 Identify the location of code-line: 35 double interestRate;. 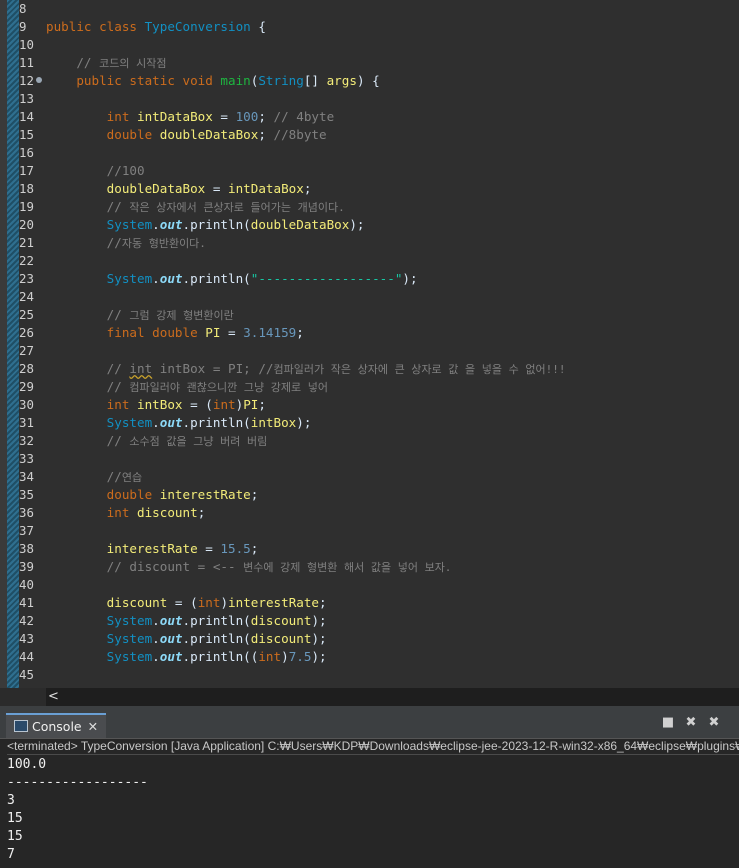
(369, 495).